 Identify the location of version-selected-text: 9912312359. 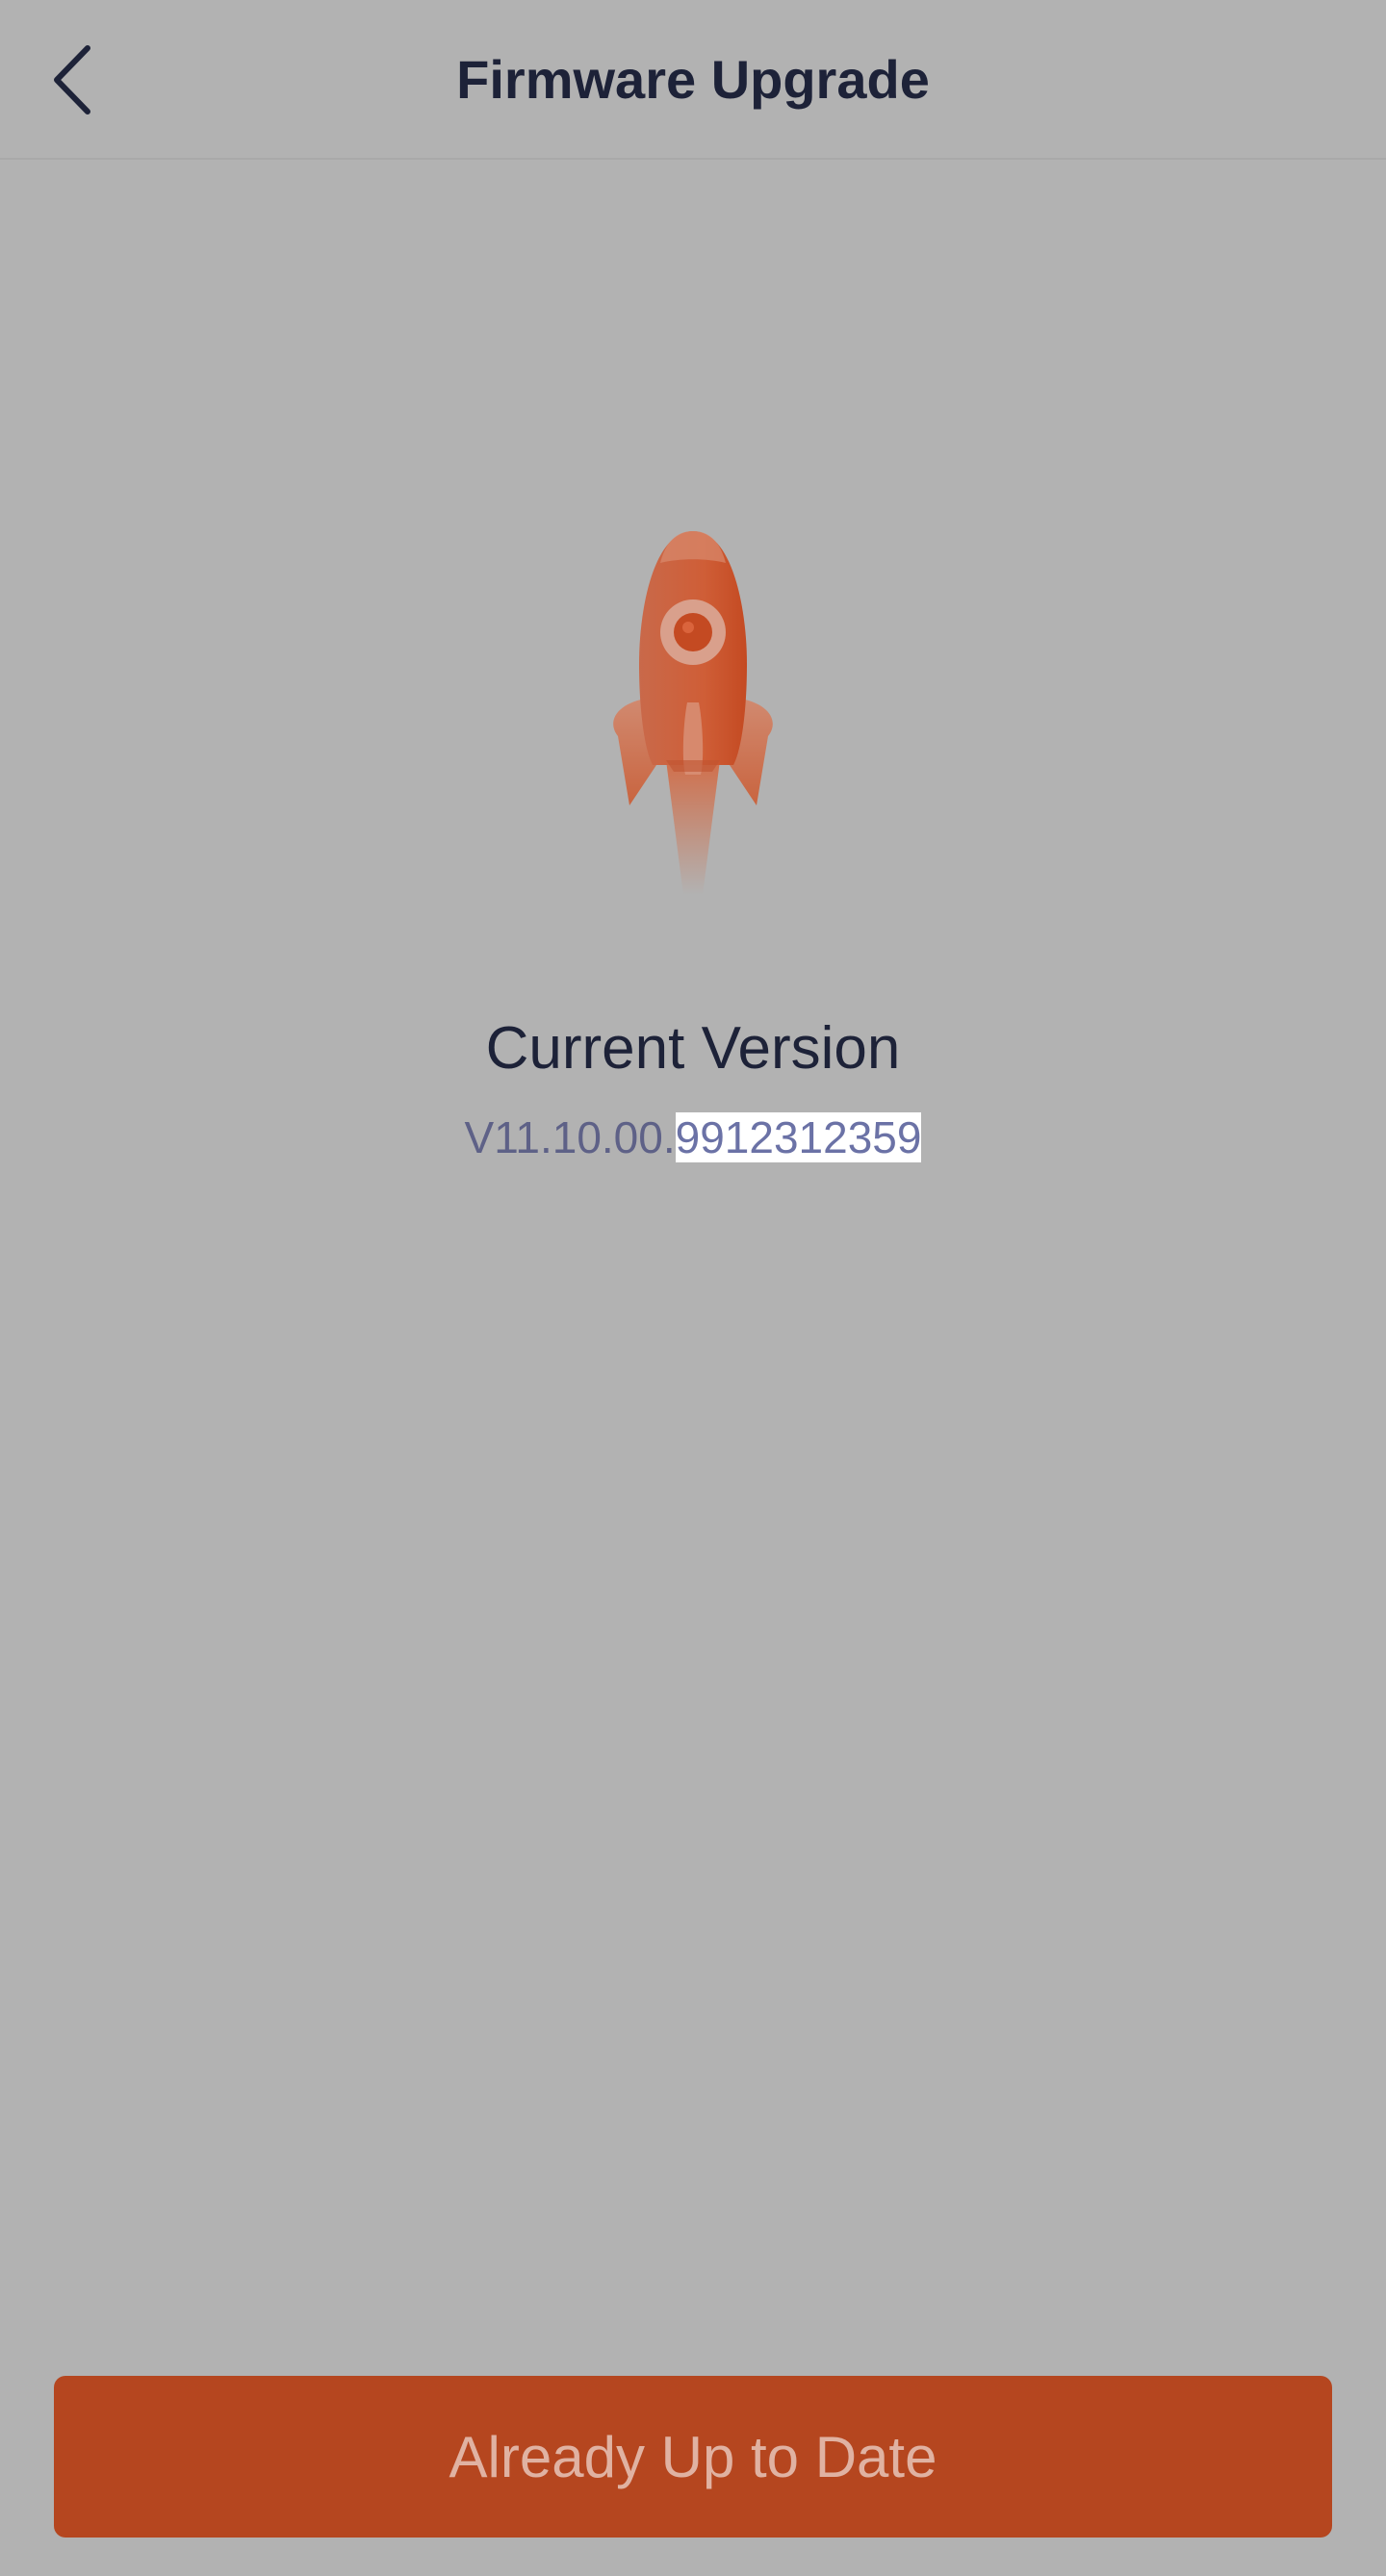
(798, 1137).